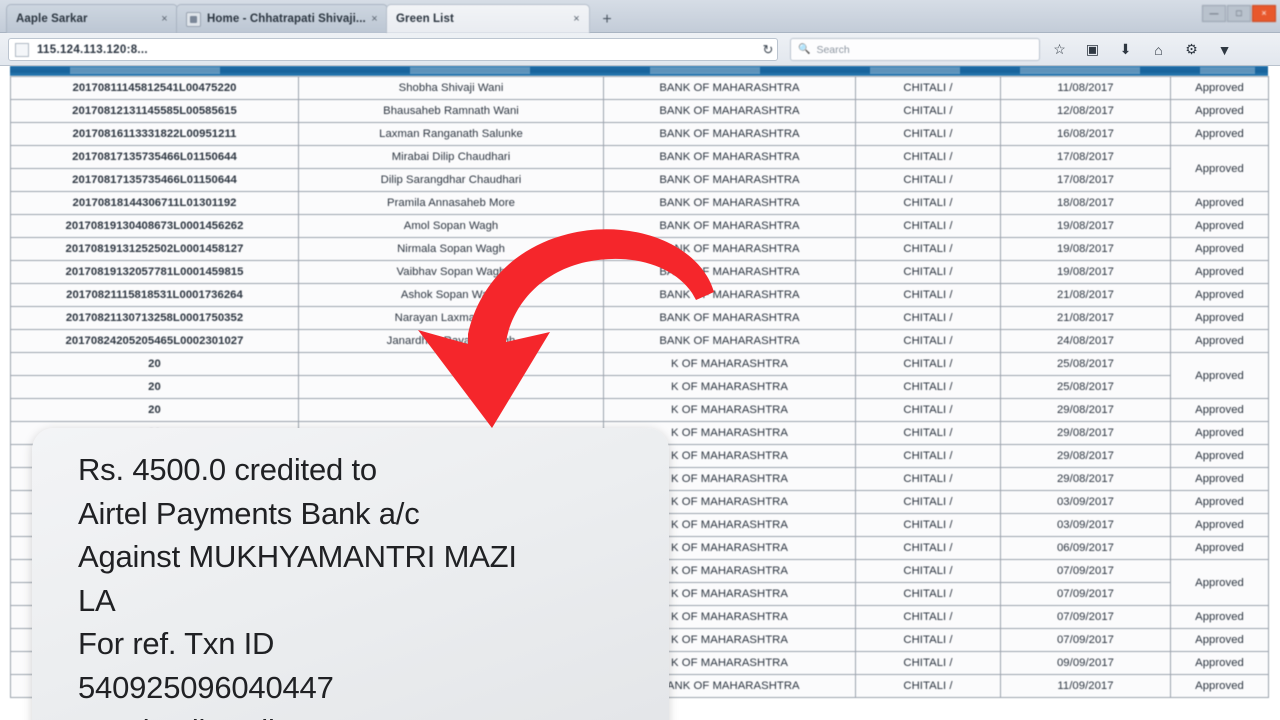  Describe the element at coordinates (915, 49) in the screenshot. I see `search-input: 🔍 Search` at that location.